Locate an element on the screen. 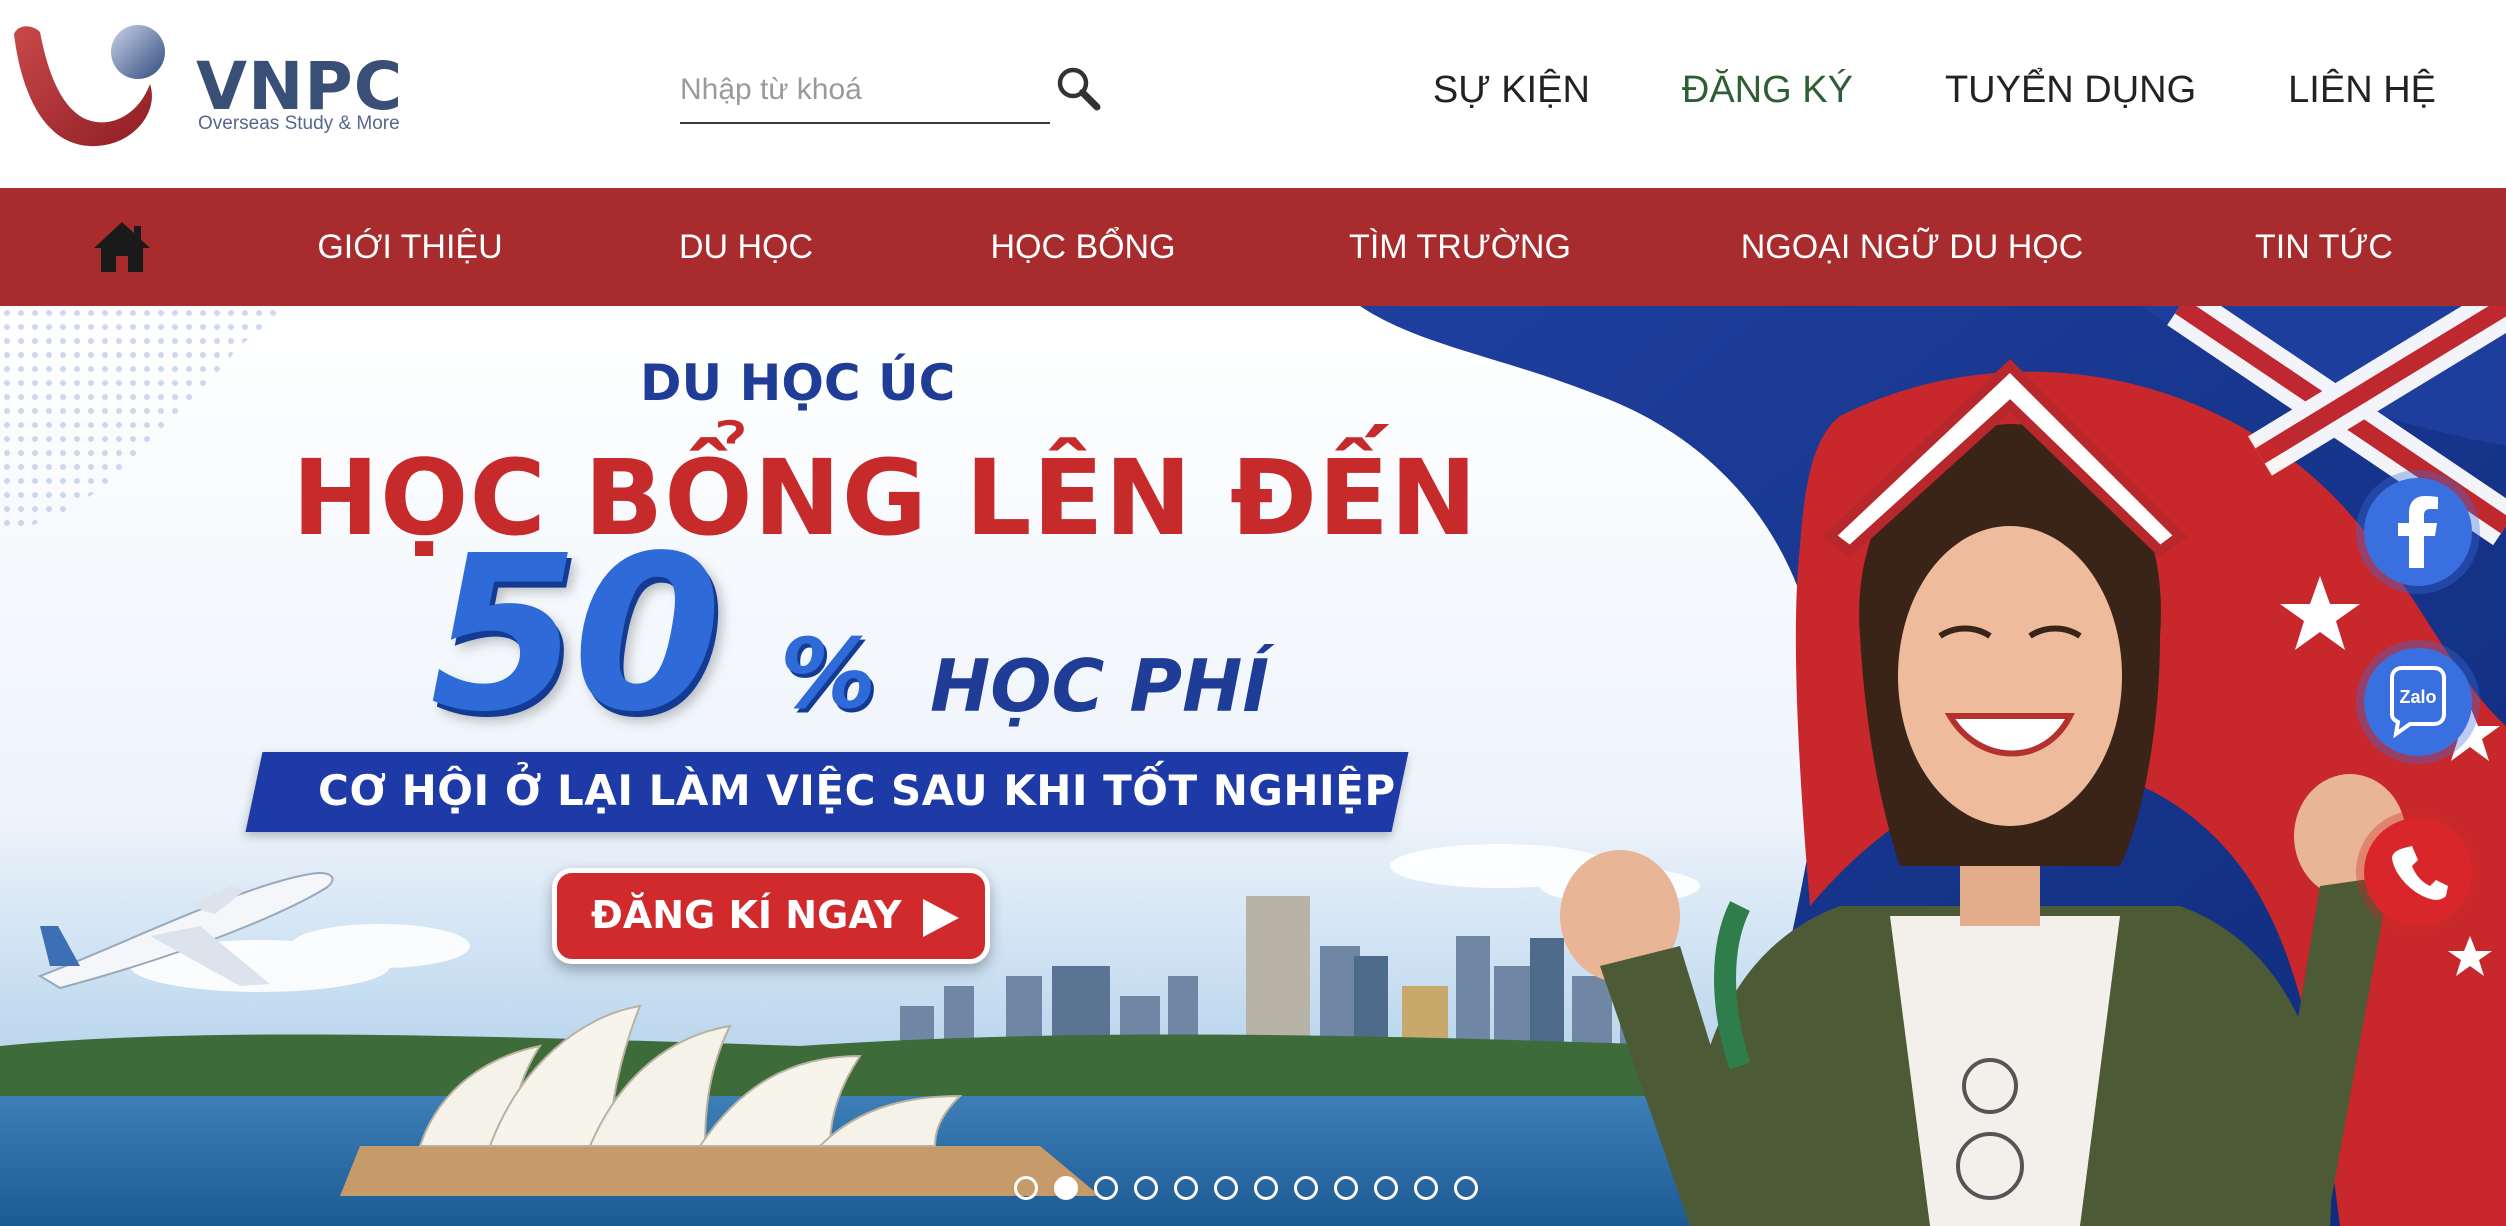  register-now-label: ĐĂNG KÍ NGAY is located at coordinates (746, 915).